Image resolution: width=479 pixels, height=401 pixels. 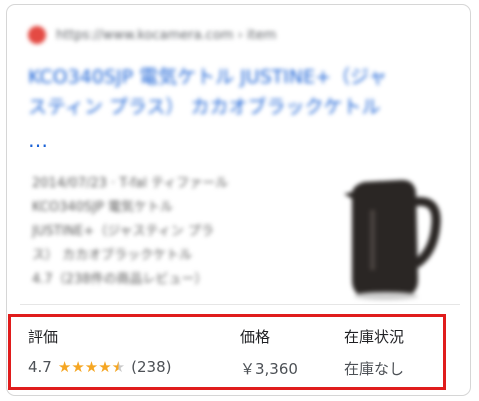 What do you see at coordinates (240, 304) in the screenshot?
I see `section-divider` at bounding box center [240, 304].